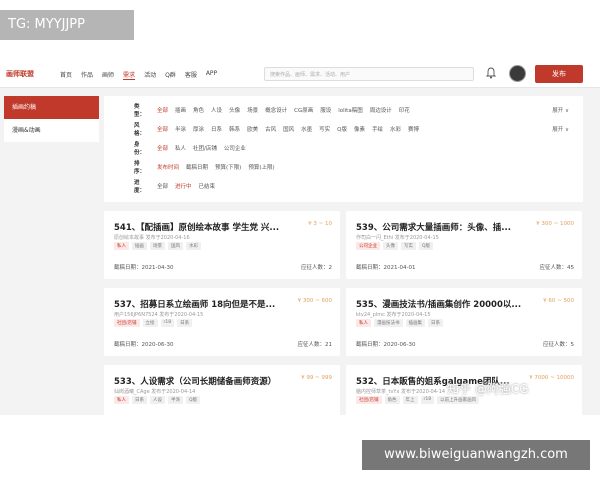 This screenshot has width=600, height=480. I want to click on nav-link: 画师, so click(108, 75).